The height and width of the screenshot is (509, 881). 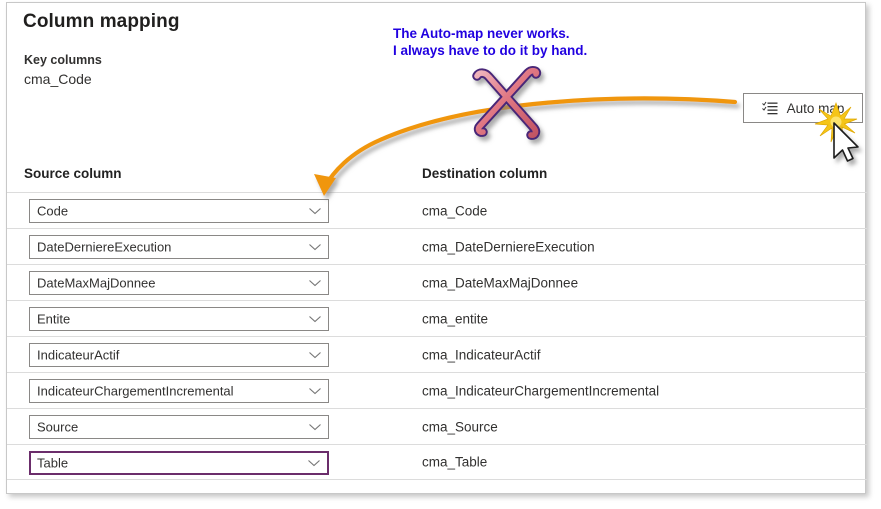 I want to click on source-column-dropdown-value: IndicateurActif, so click(x=78, y=355).